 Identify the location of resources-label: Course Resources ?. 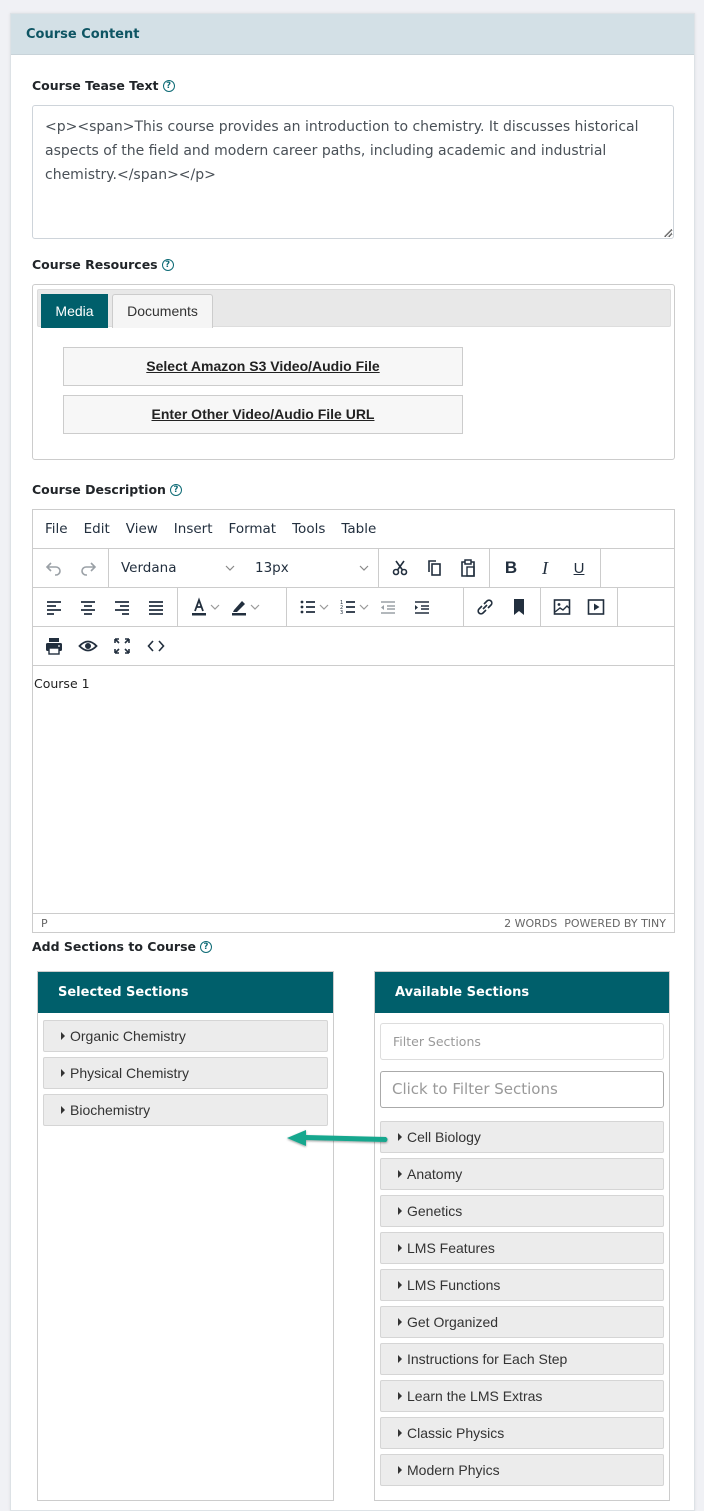
(103, 264).